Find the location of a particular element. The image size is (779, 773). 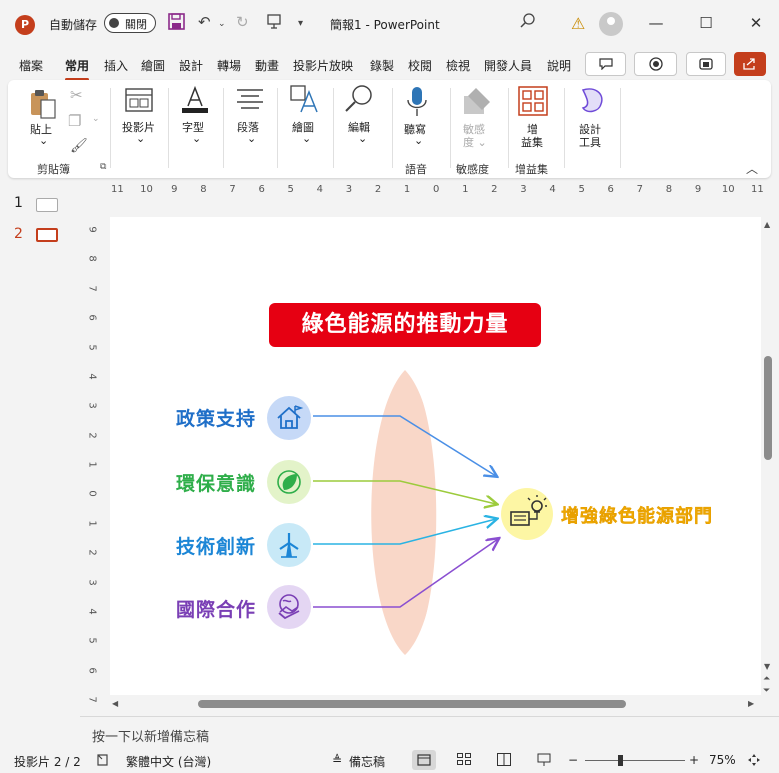

addins-label-line2: 益集 is located at coordinates (532, 142).